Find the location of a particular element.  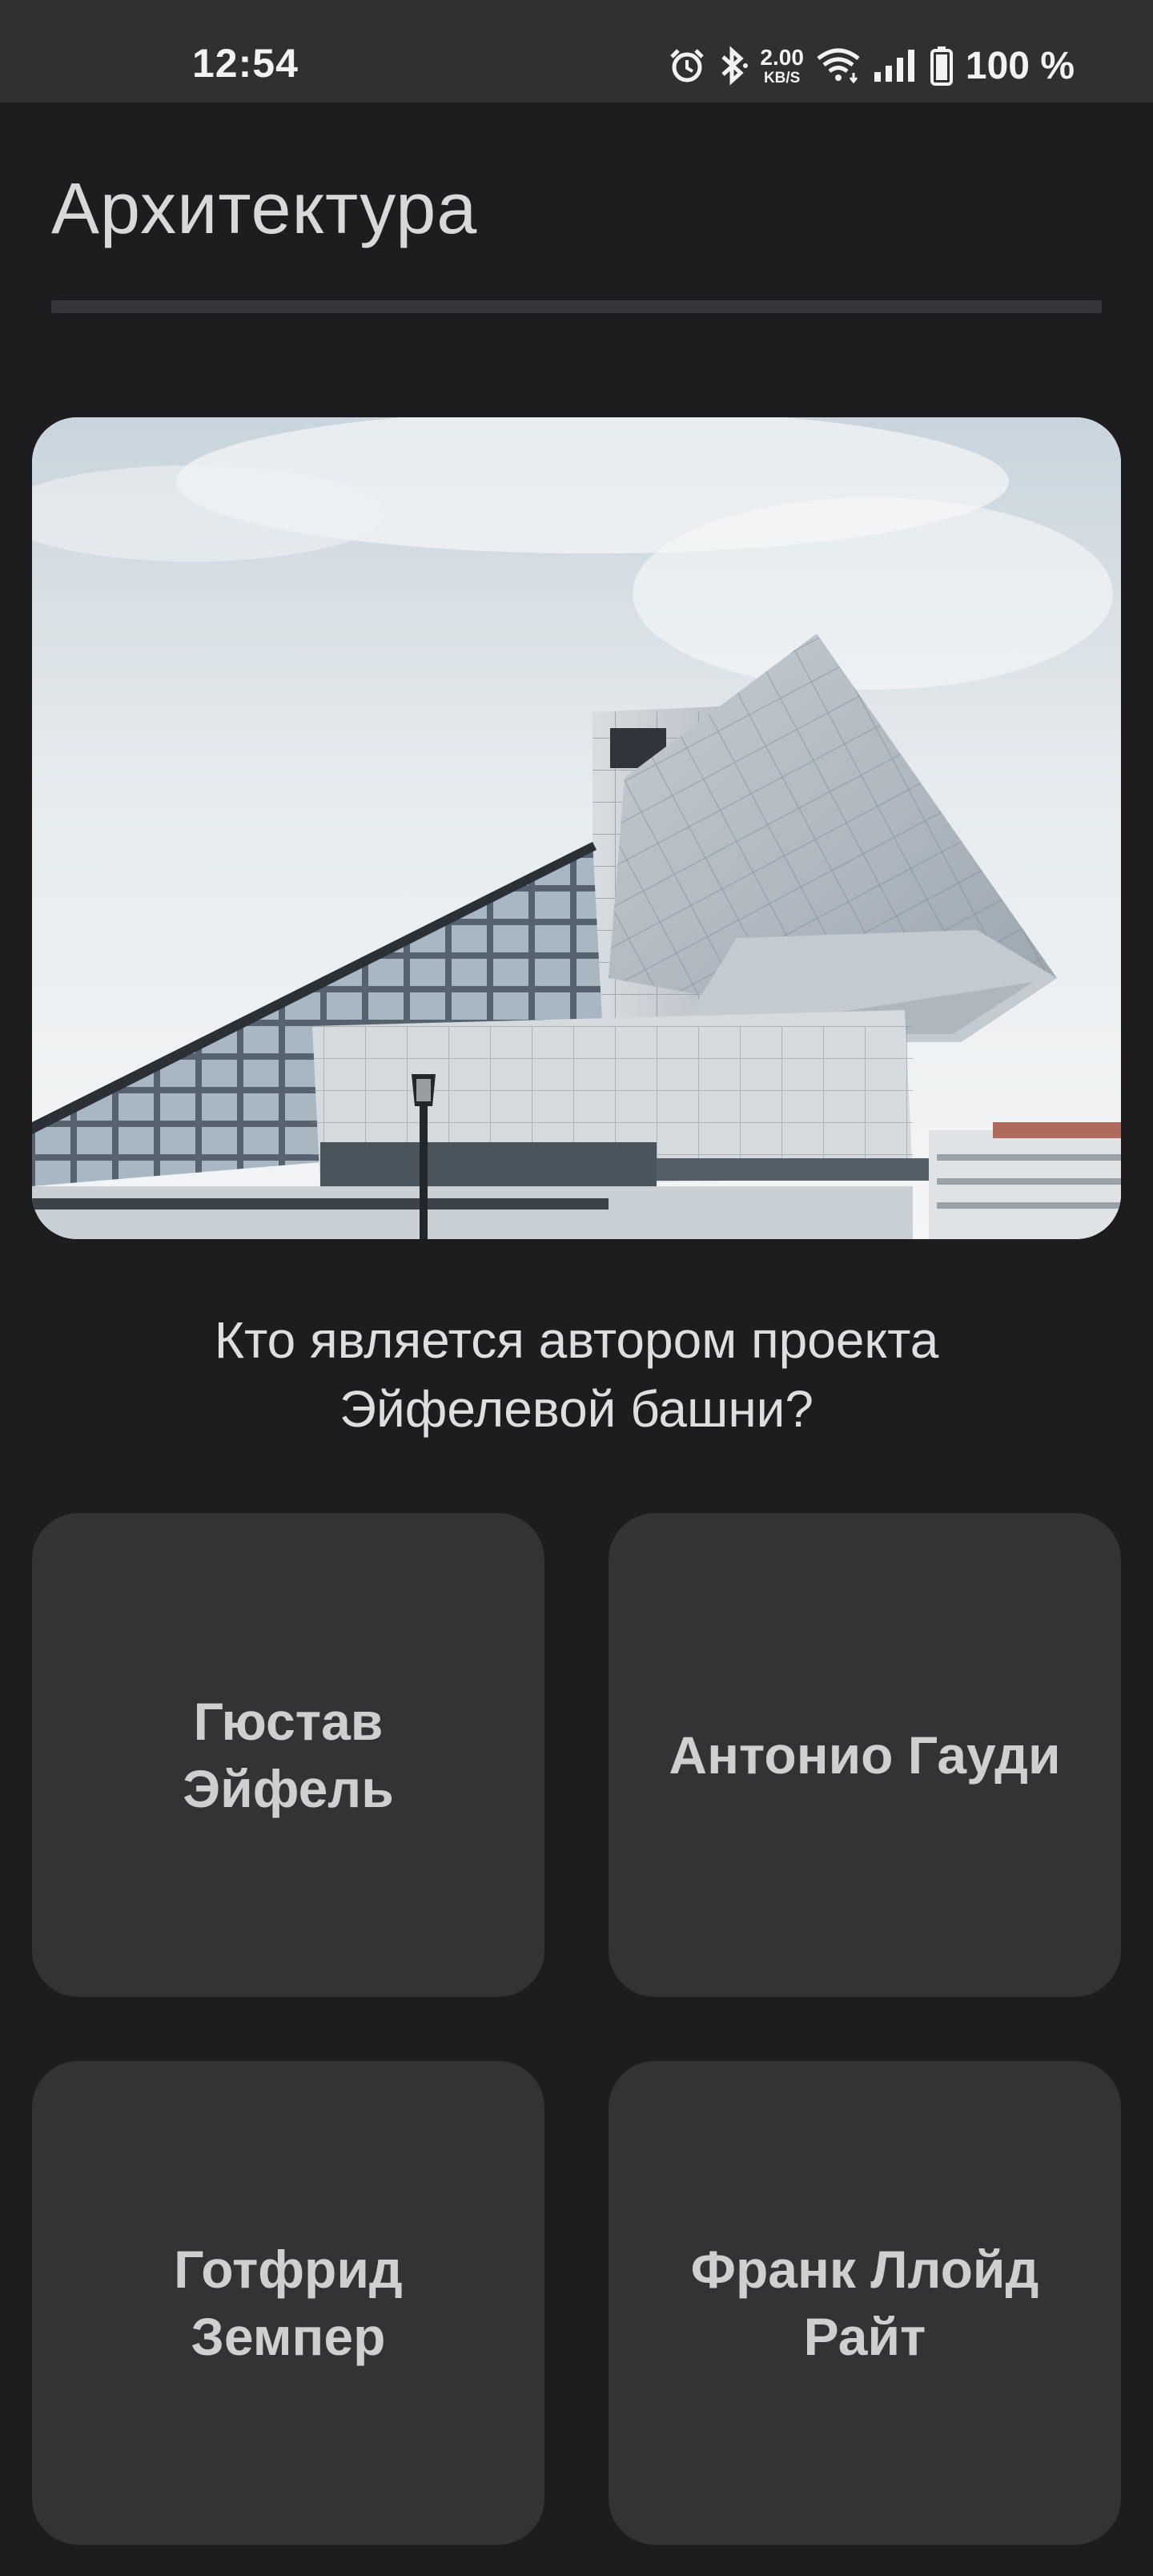

alarm-icon is located at coordinates (687, 65).